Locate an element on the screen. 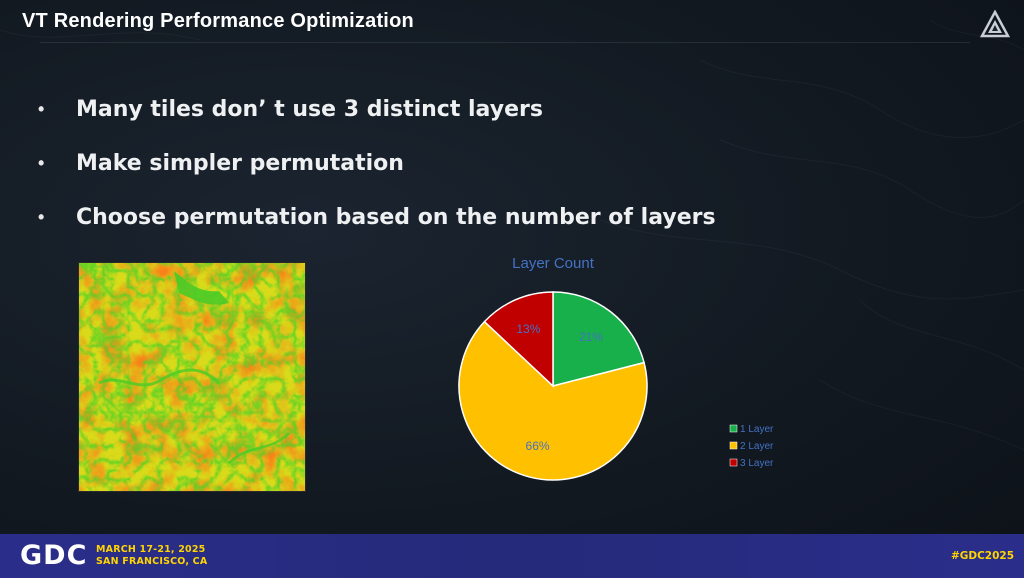  event-dates: MARCH 17-21, 2025 SAN FRANCISCO, CA is located at coordinates (151, 556).